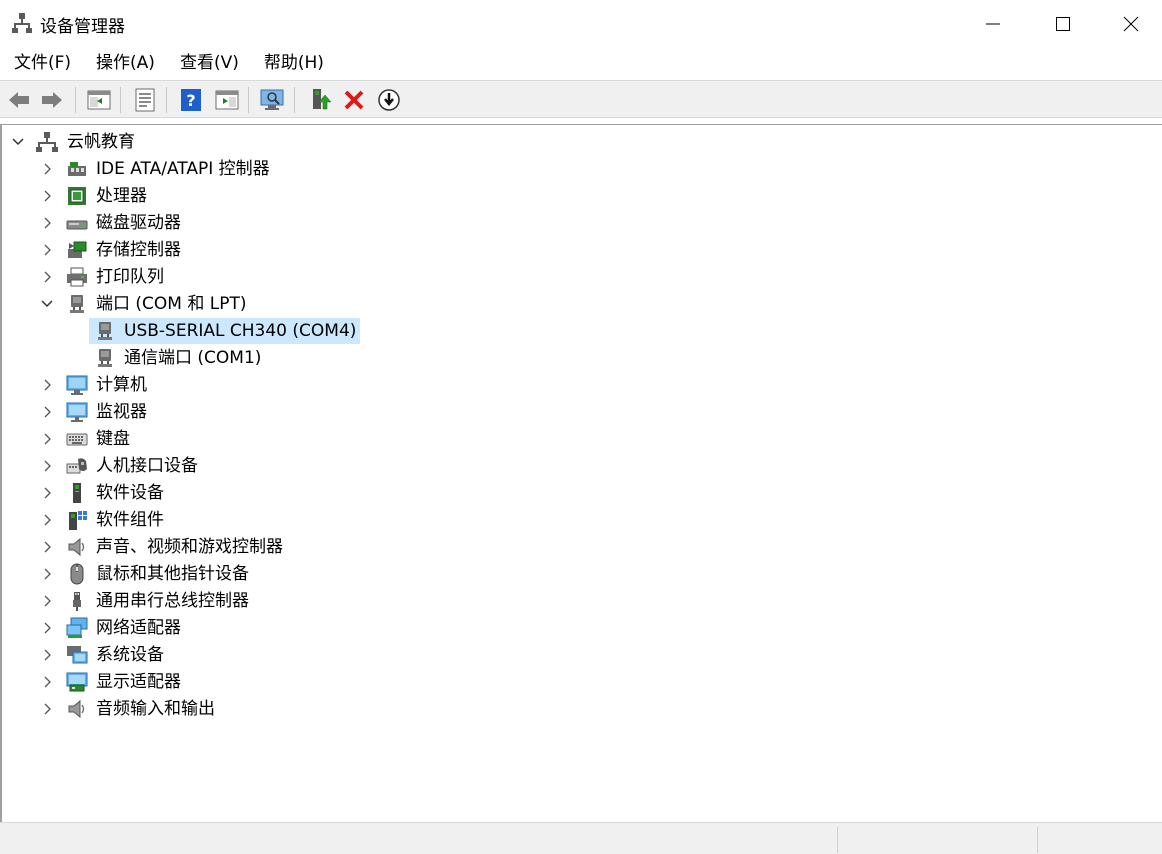 Image resolution: width=1162 pixels, height=854 pixels. I want to click on menu-action: 操作(A), so click(125, 63).